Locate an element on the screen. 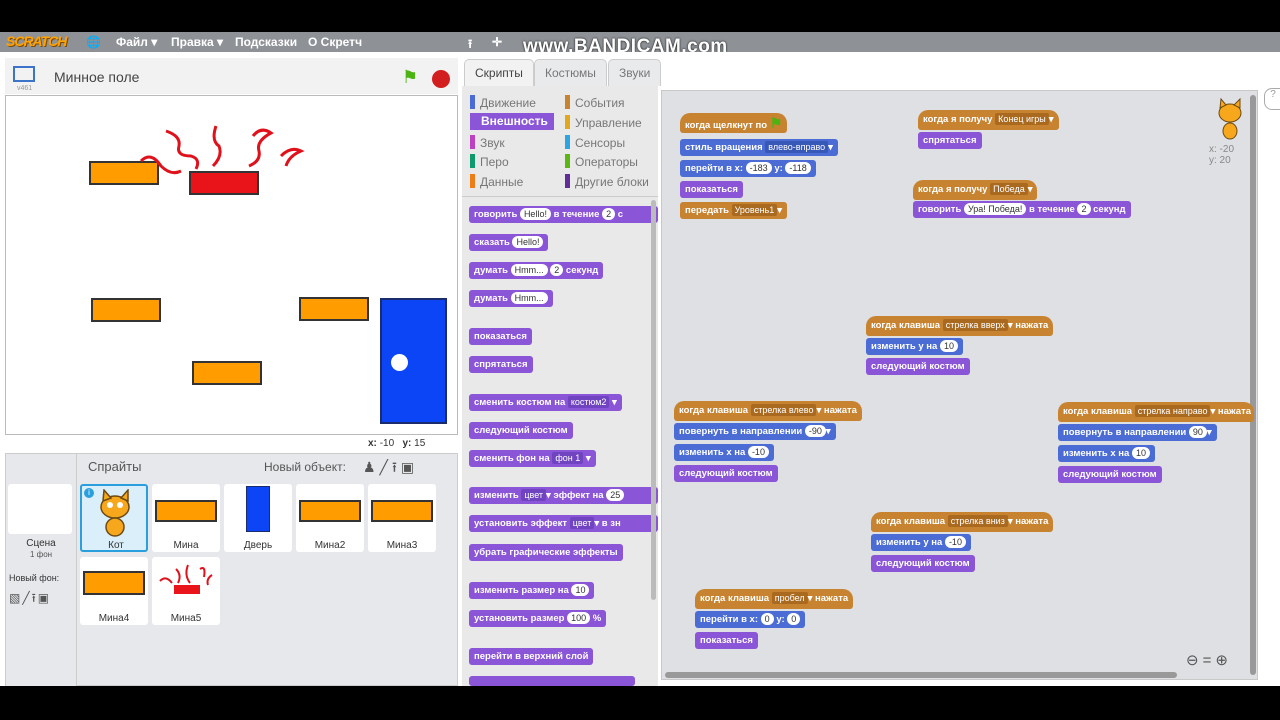 Image resolution: width=1280 pixels, height=720 pixels. block-change-x: изменить х на -10 is located at coordinates (724, 452).